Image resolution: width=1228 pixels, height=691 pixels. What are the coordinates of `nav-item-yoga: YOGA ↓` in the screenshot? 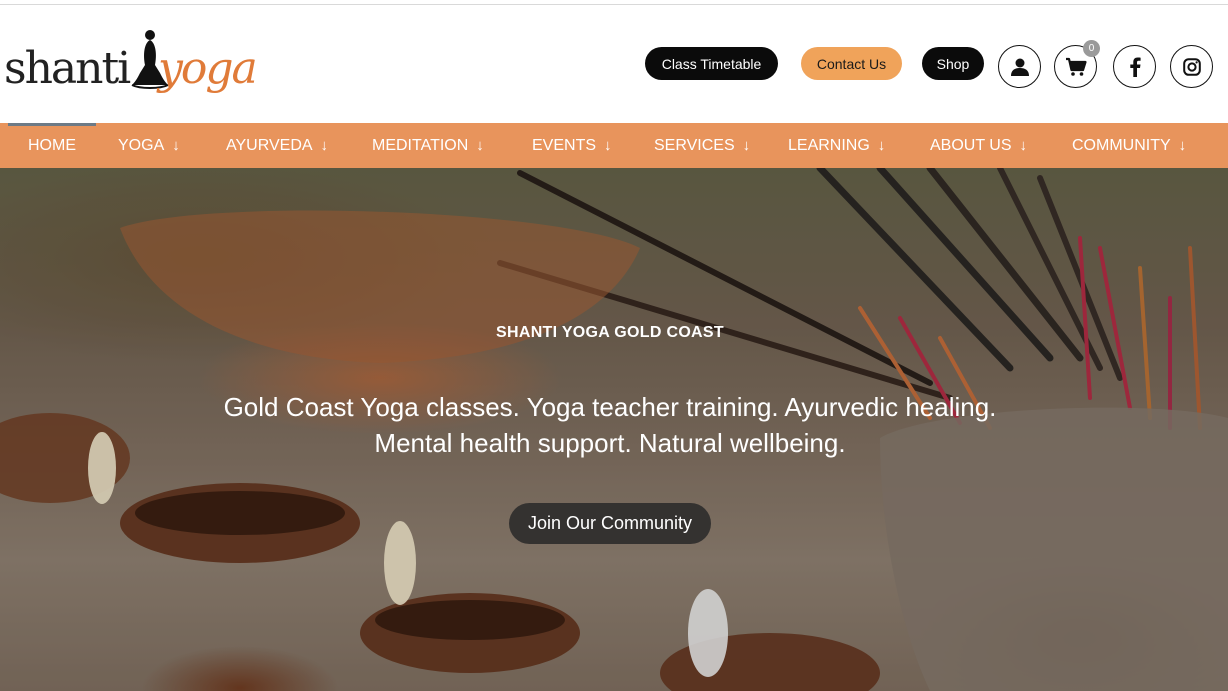 It's located at (149, 145).